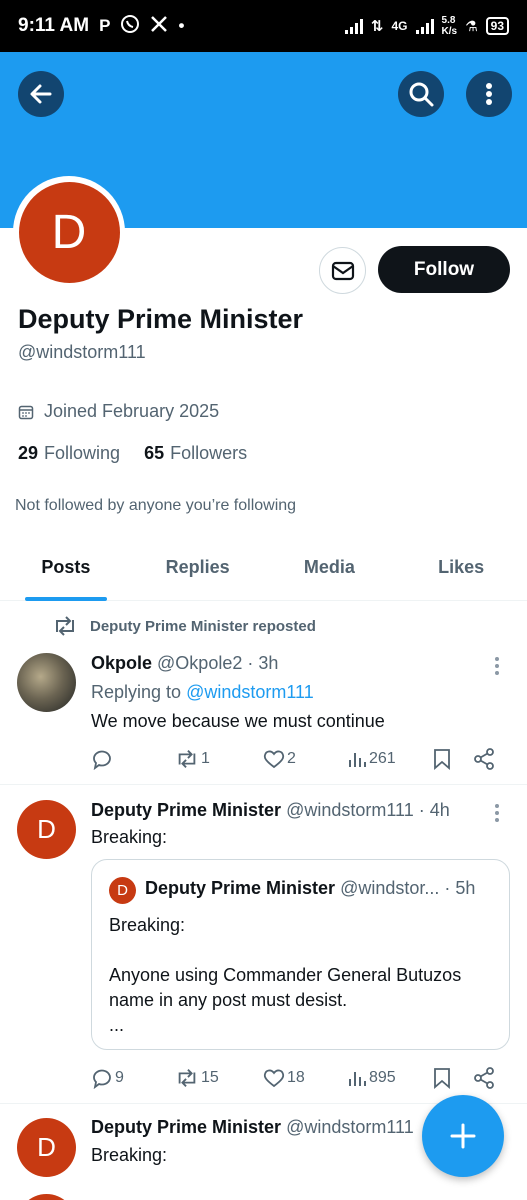 The height and width of the screenshot is (1200, 527). I want to click on lab-flask-icon: ⚗, so click(471, 25).